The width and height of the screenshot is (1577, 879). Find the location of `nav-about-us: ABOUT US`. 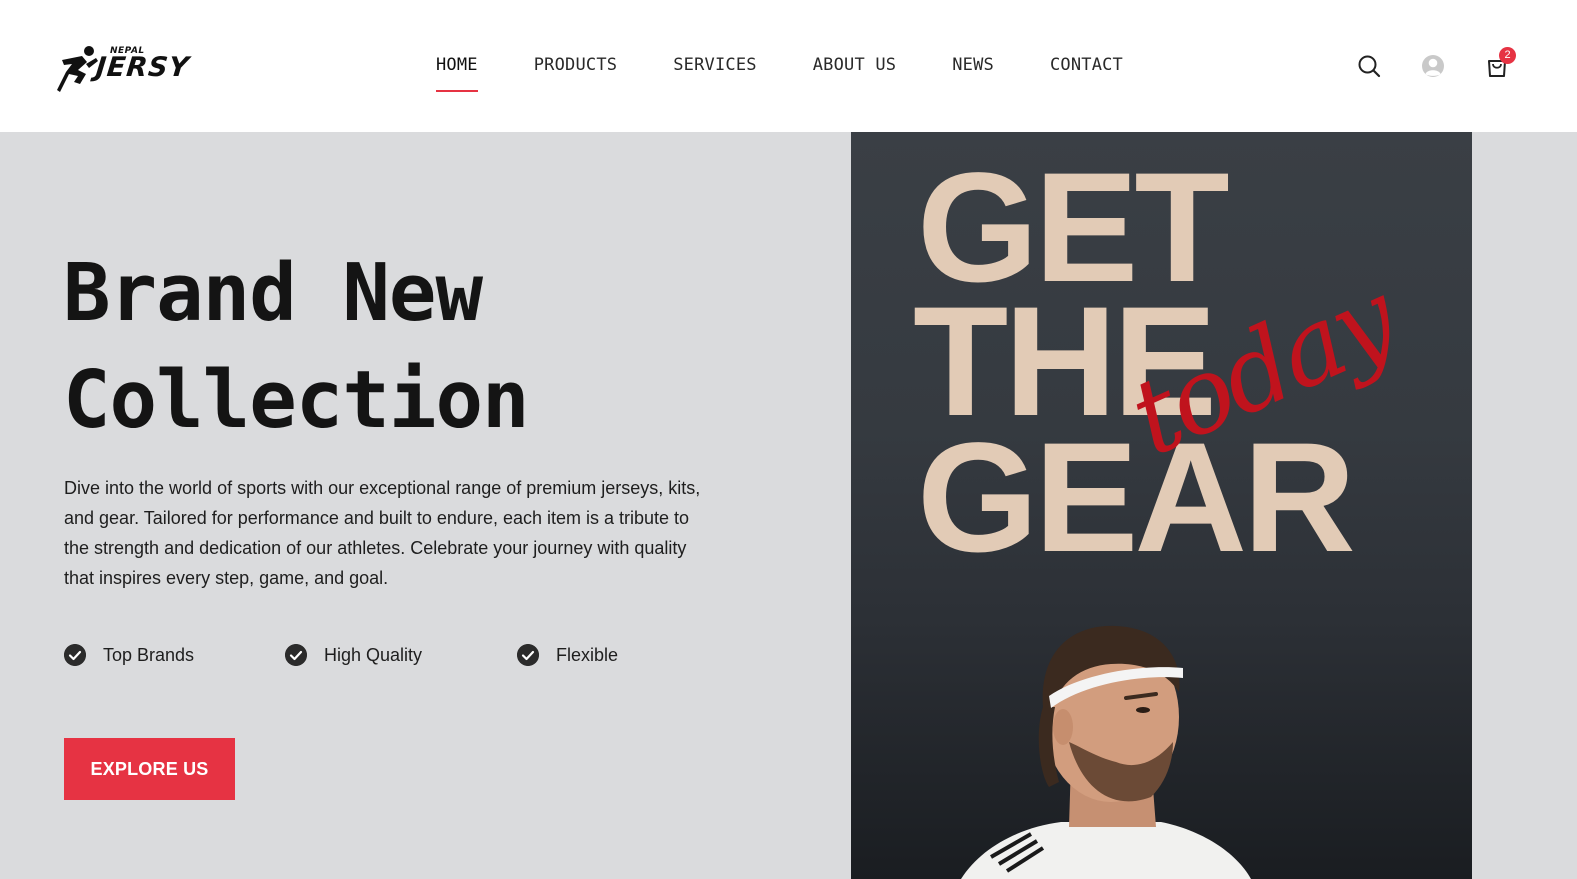

nav-about-us: ABOUT US is located at coordinates (854, 69).